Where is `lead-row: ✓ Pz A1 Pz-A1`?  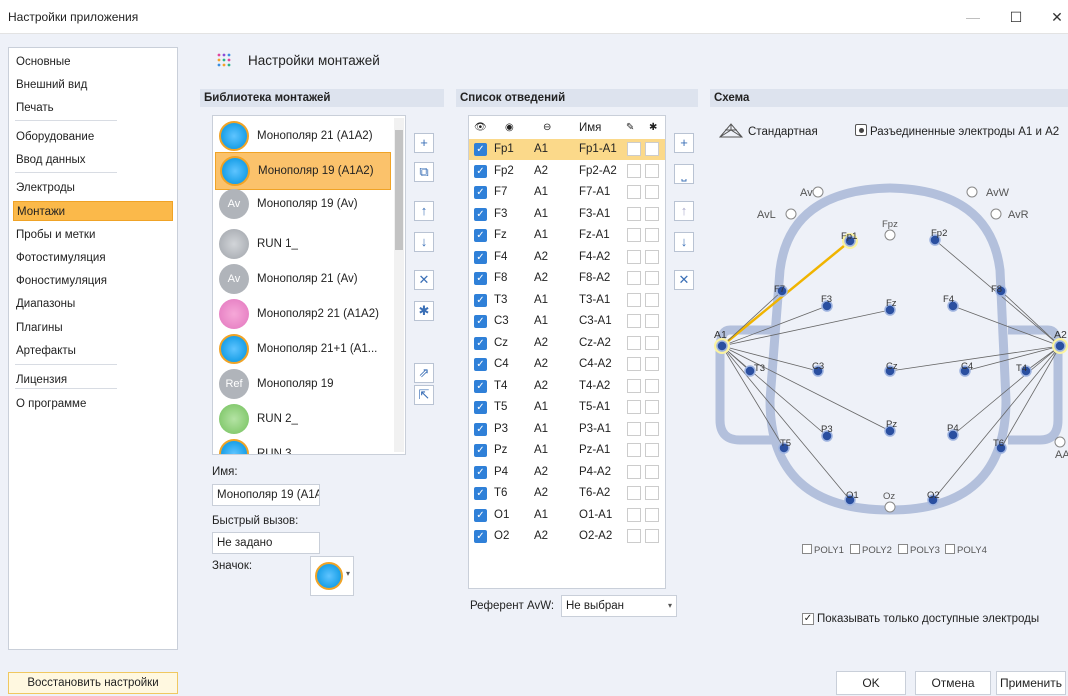 lead-row: ✓ Pz A1 Pz-A1 is located at coordinates (567, 450).